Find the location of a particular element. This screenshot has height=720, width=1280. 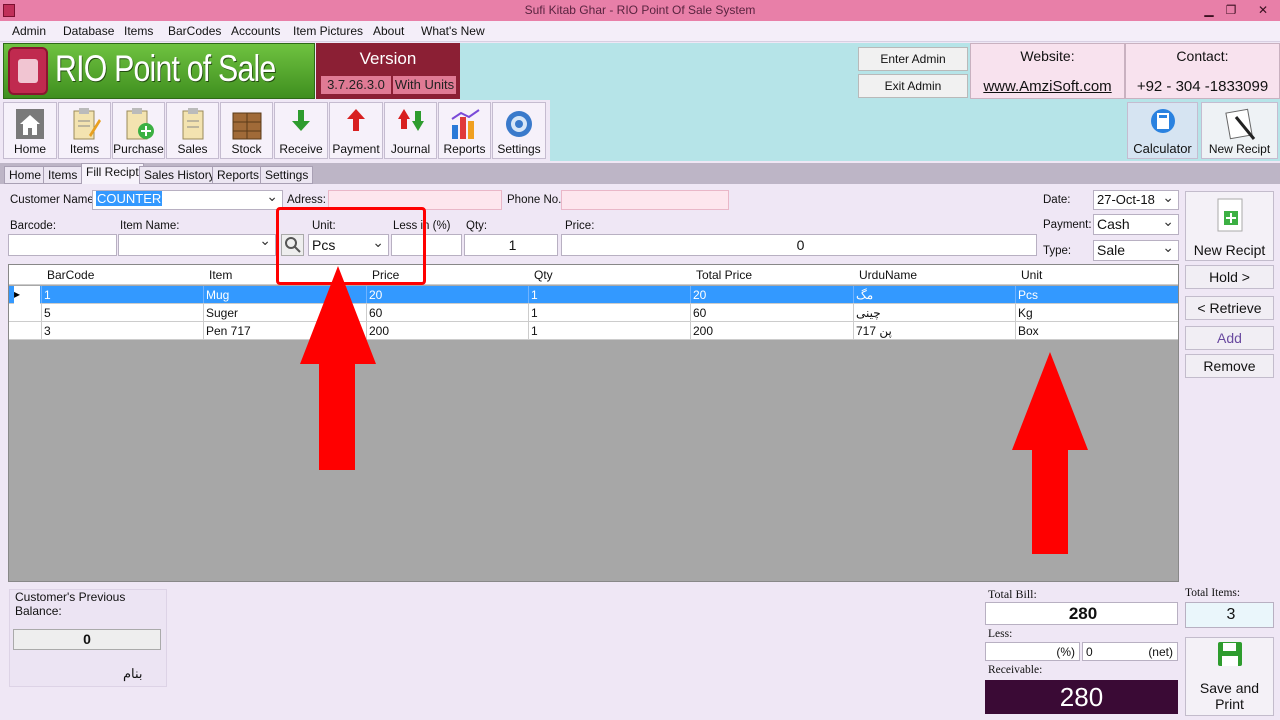

toolbar-label: Home is located at coordinates (29, 149).